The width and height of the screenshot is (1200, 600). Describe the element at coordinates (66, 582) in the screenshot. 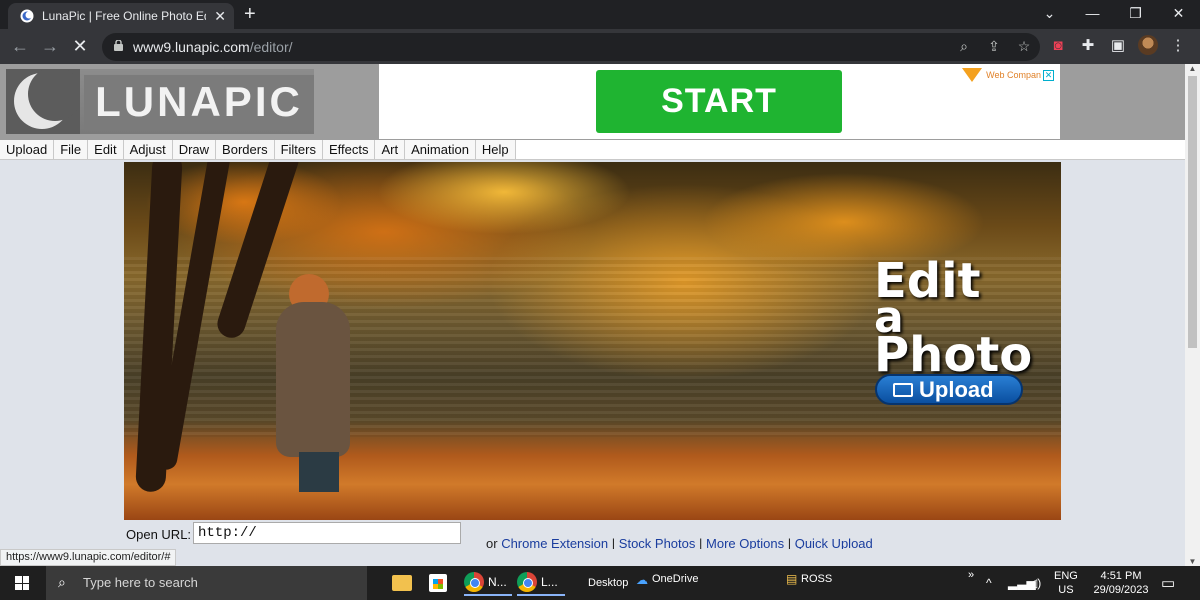

I see `search-icon: ⌕` at that location.